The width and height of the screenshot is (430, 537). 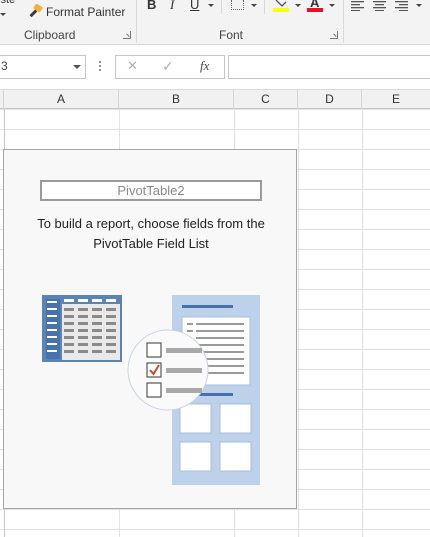 What do you see at coordinates (402, 6) in the screenshot?
I see `align-right-icon` at bounding box center [402, 6].